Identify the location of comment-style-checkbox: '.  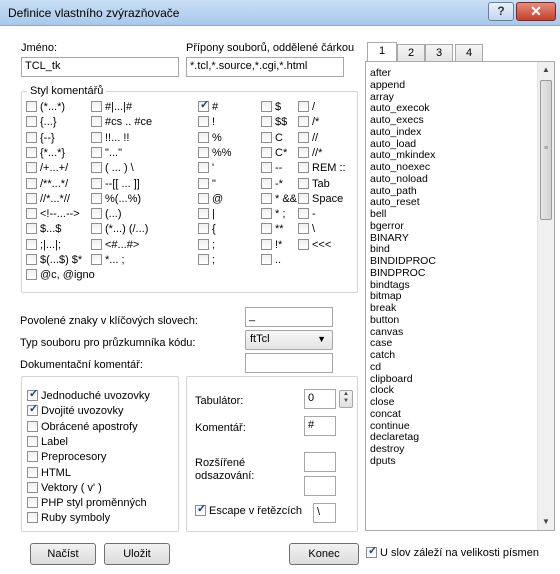
(206, 169).